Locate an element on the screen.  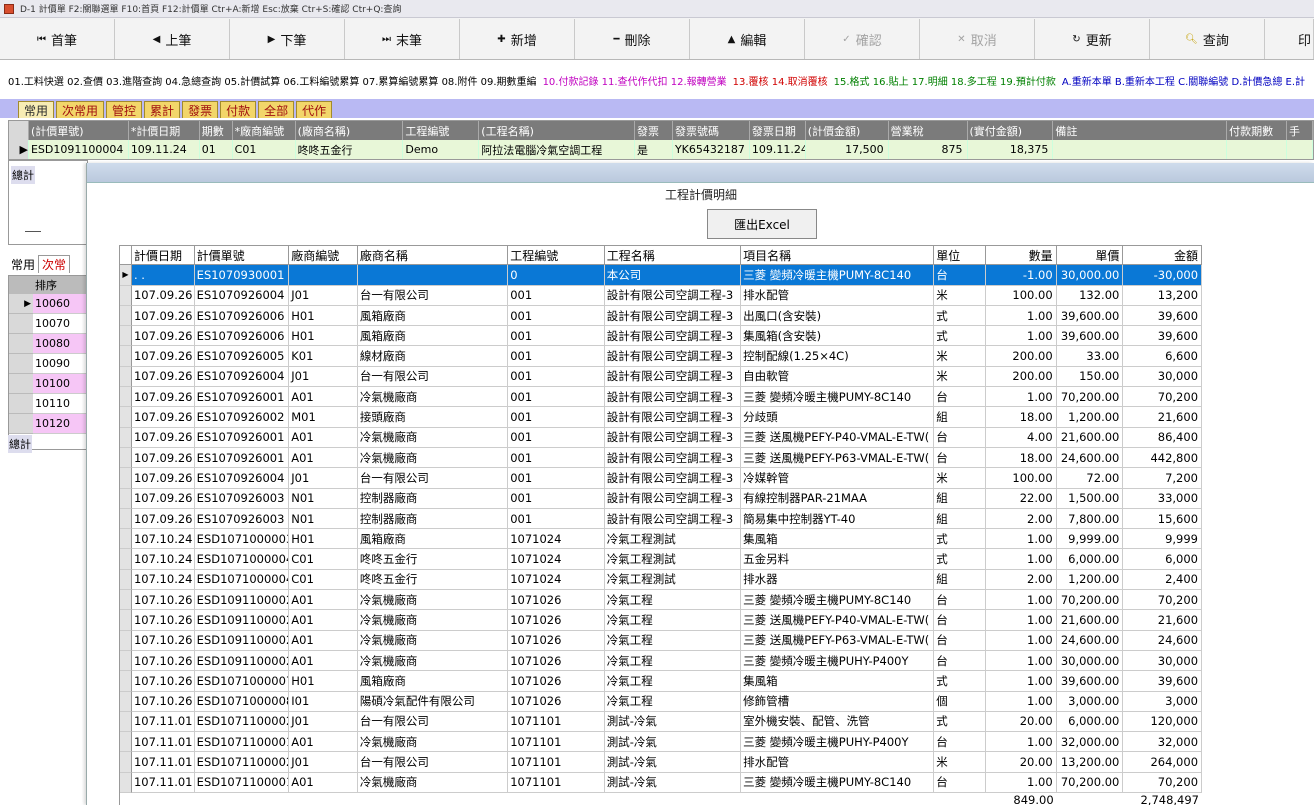
record-grid-col-11: 營業稅 is located at coordinates (928, 130).